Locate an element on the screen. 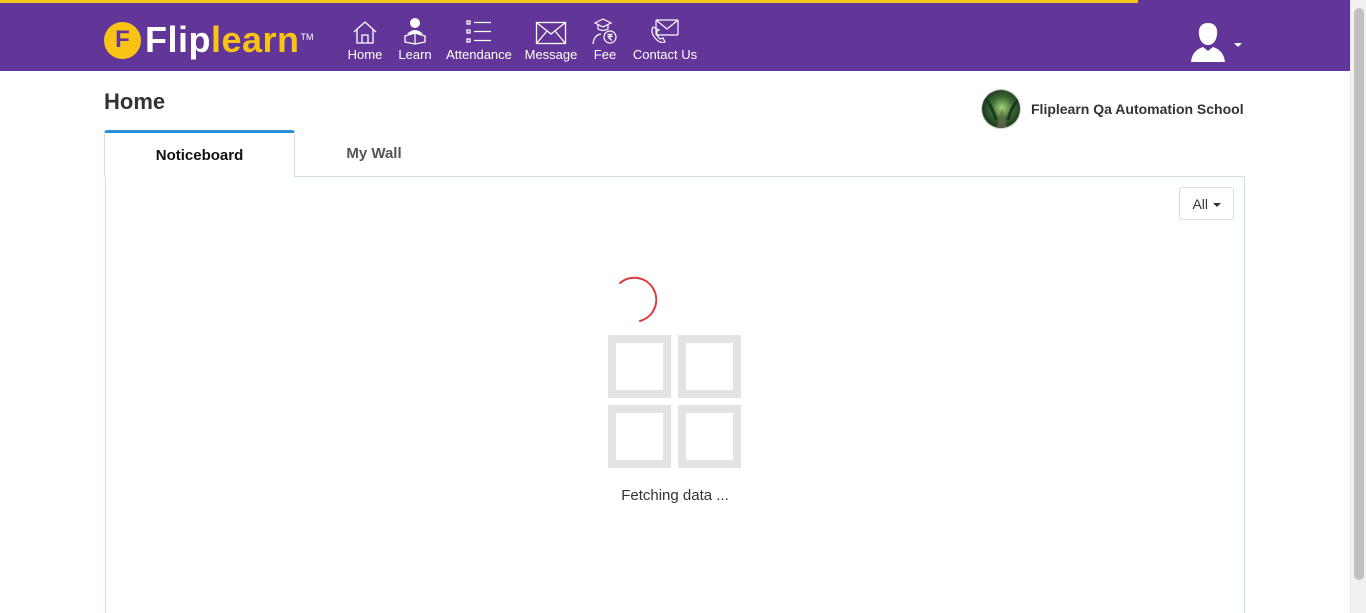 The width and height of the screenshot is (1366, 613). school-info: Fliplearn Qa Automation School is located at coordinates (1112, 109).